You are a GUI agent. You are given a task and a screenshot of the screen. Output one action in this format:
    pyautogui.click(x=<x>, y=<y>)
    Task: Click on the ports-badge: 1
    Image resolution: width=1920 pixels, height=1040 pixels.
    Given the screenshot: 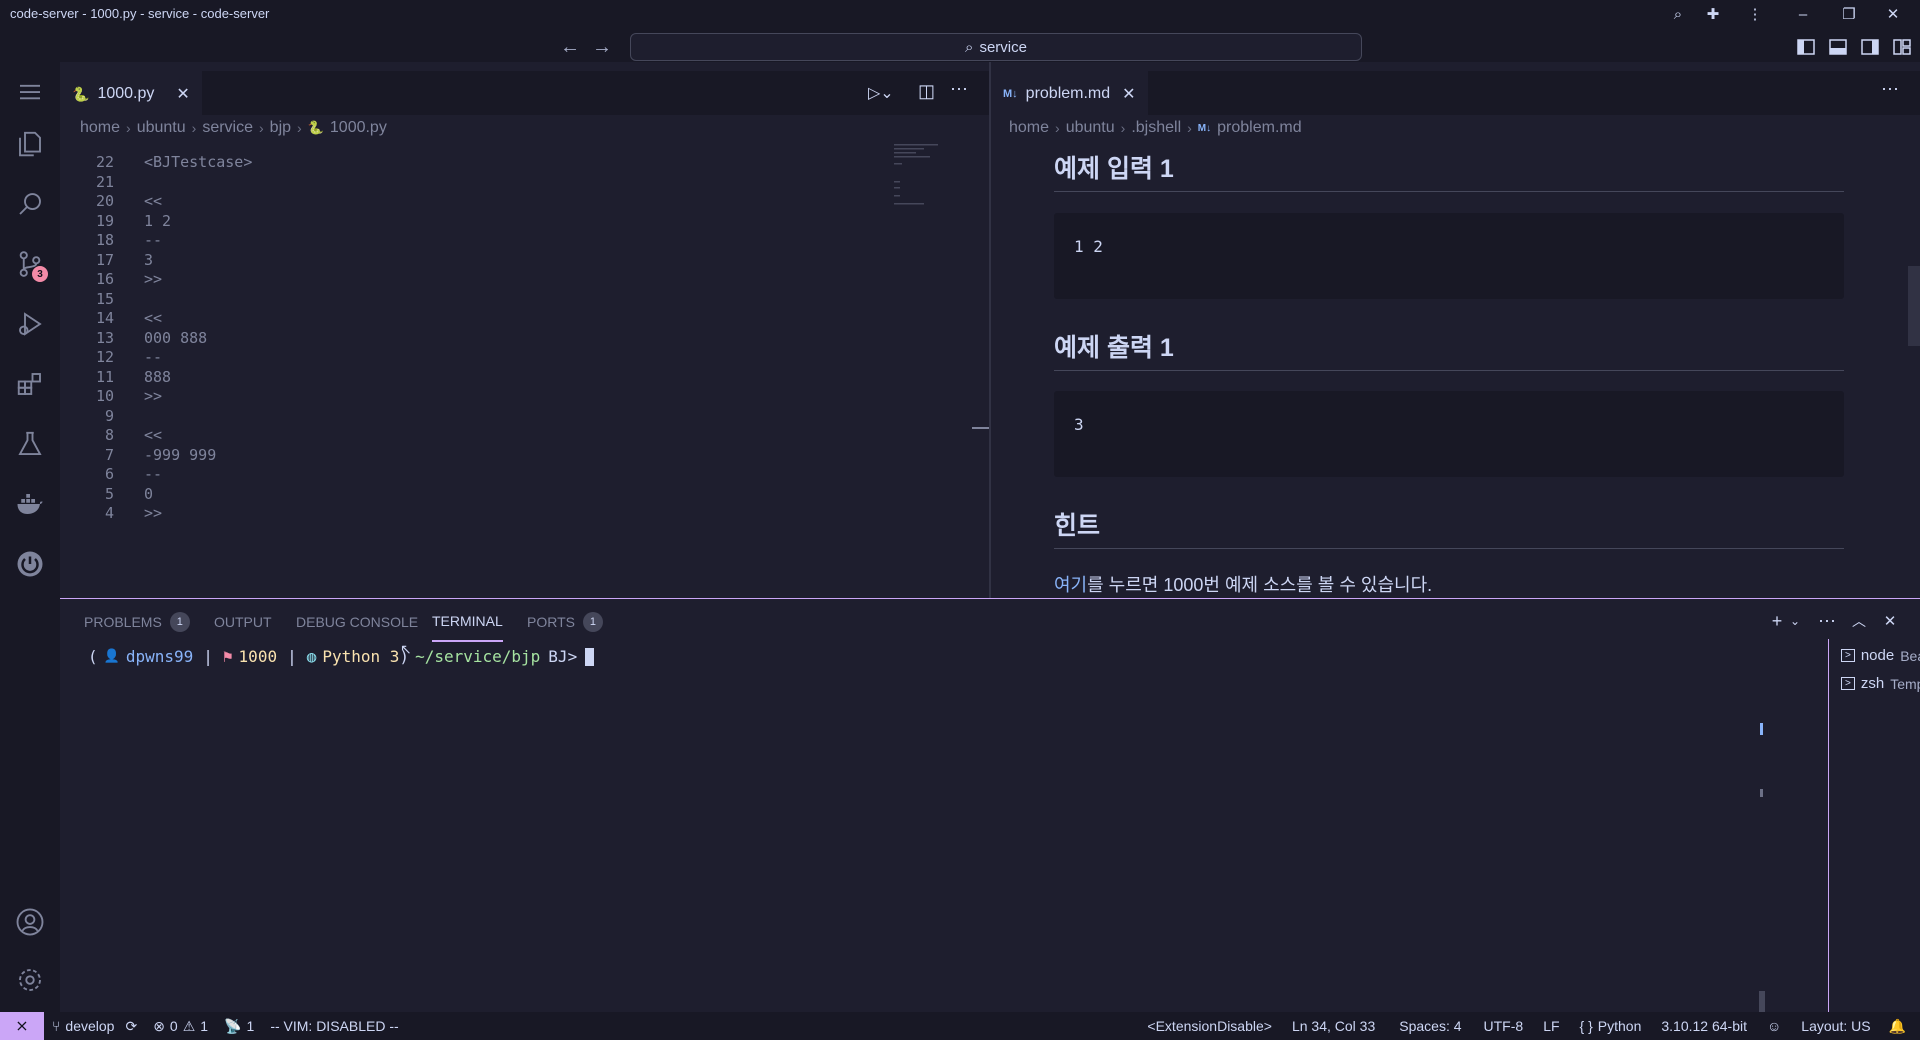 What is the action you would take?
    pyautogui.click(x=592, y=622)
    